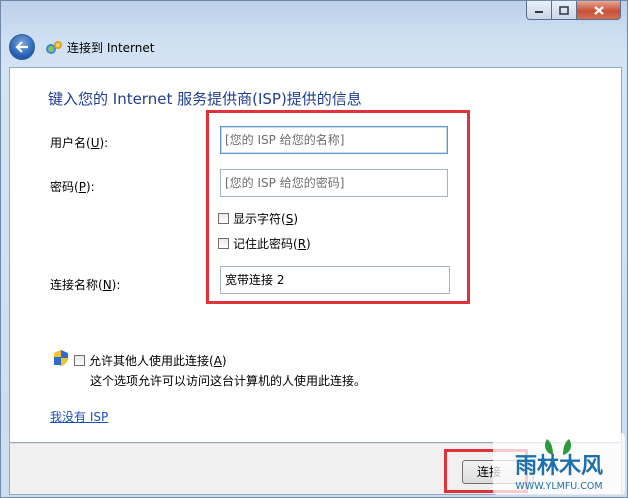 The image size is (628, 498). Describe the element at coordinates (79, 143) in the screenshot. I see `username-label: 用户名(U):` at that location.